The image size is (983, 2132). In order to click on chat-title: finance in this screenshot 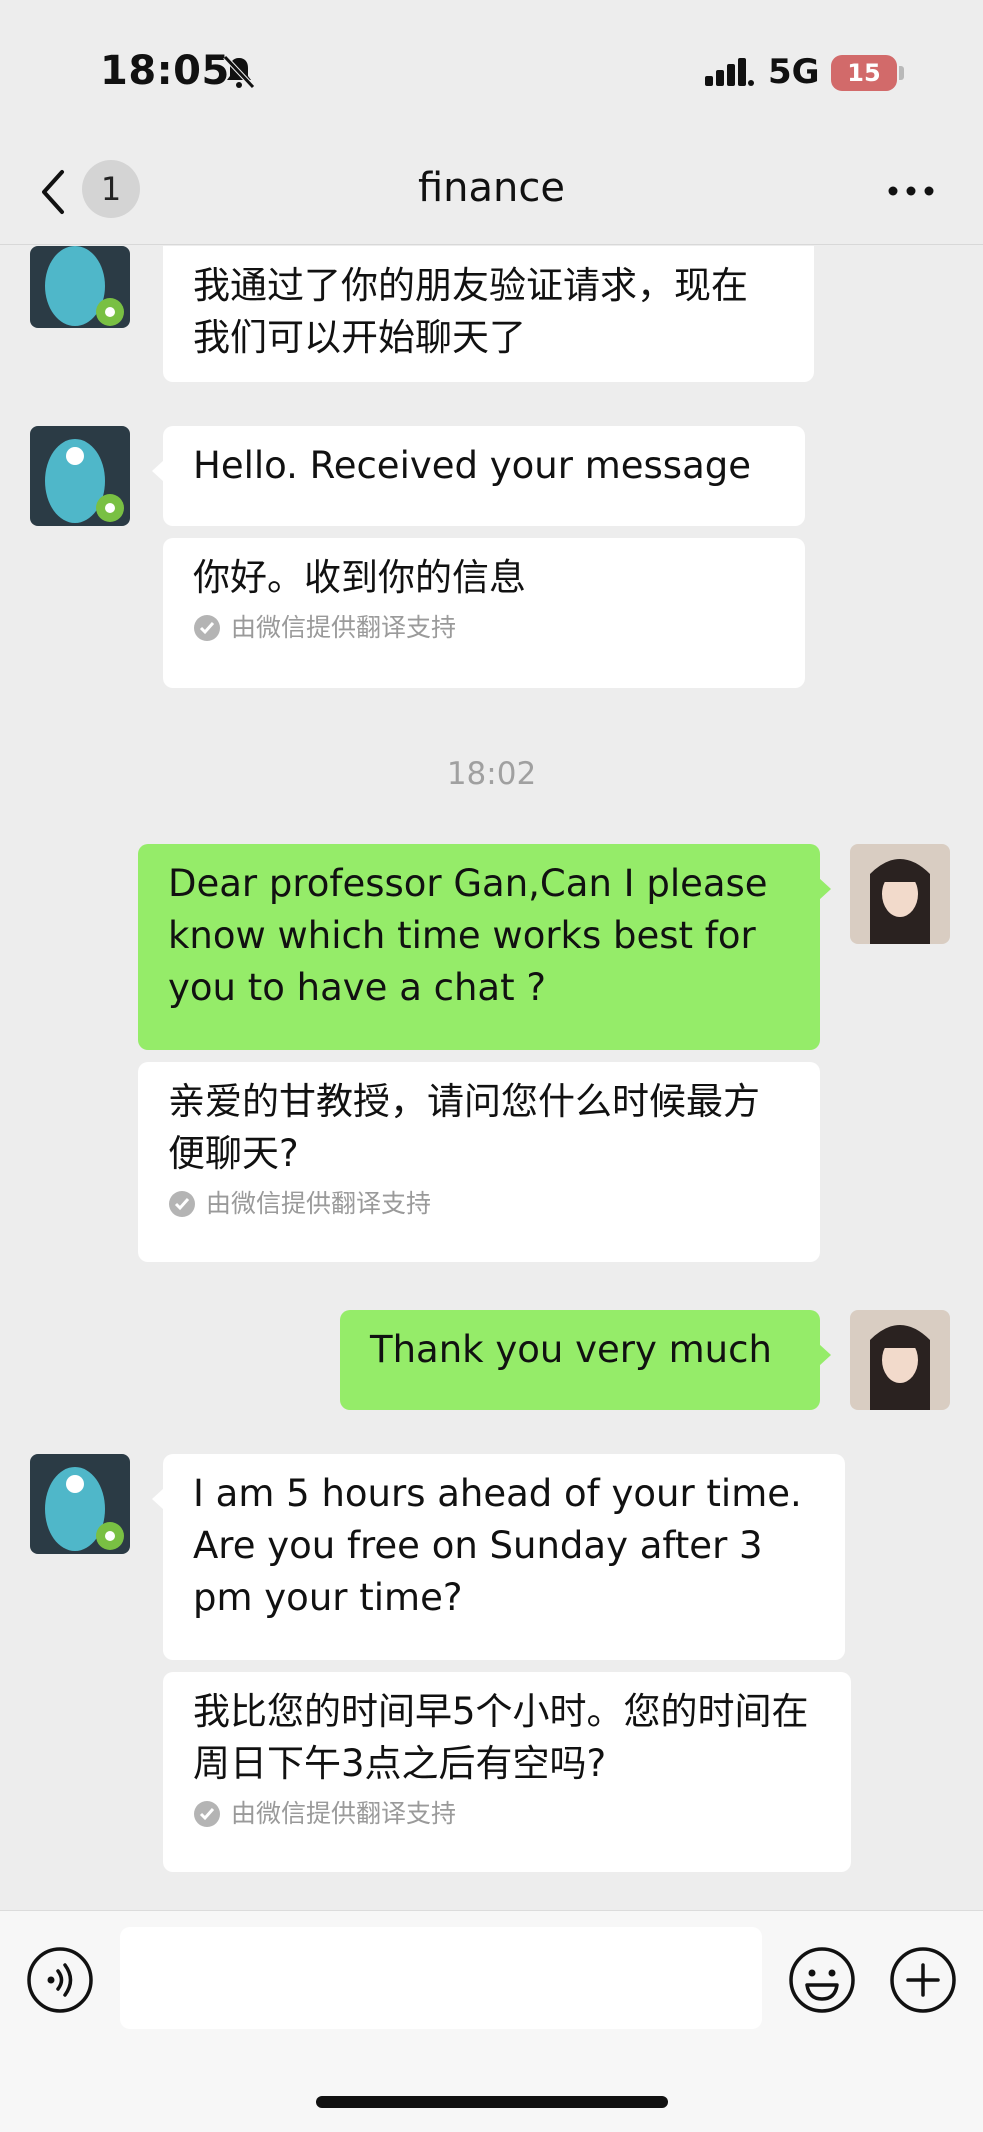, I will do `click(491, 188)`.